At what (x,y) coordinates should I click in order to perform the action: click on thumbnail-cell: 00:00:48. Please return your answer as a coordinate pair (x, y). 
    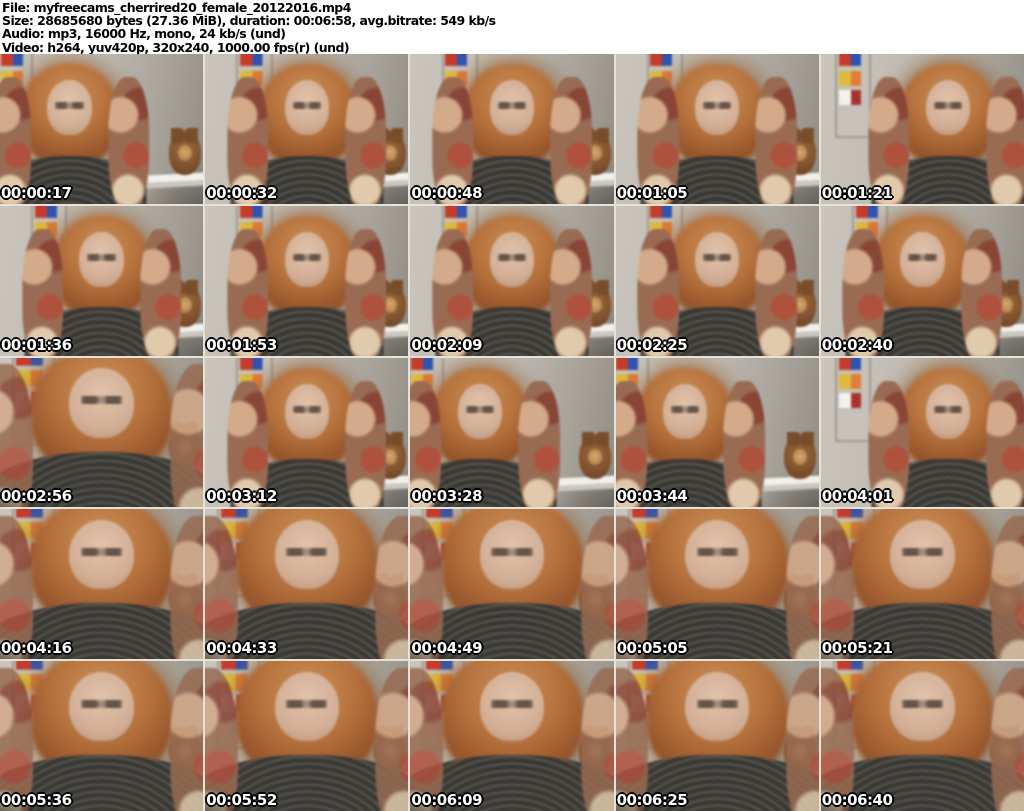
    Looking at the image, I should click on (512, 129).